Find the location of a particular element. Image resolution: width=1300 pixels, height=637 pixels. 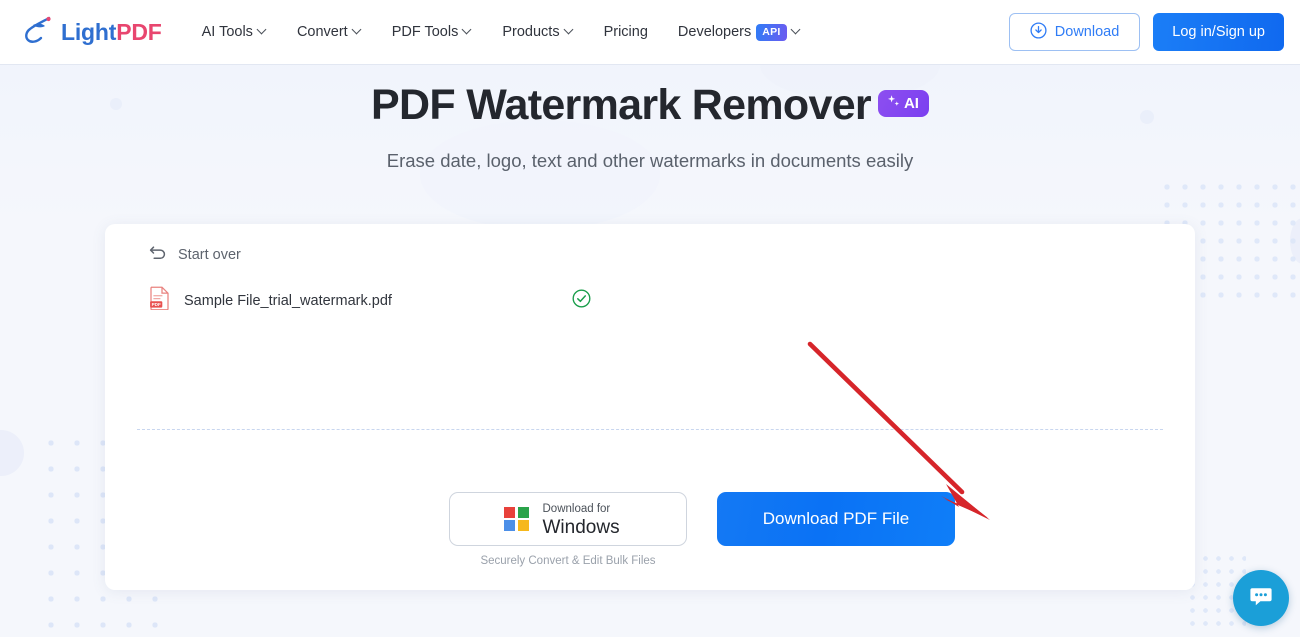

nav-item-developers: Developers API is located at coordinates (739, 32).